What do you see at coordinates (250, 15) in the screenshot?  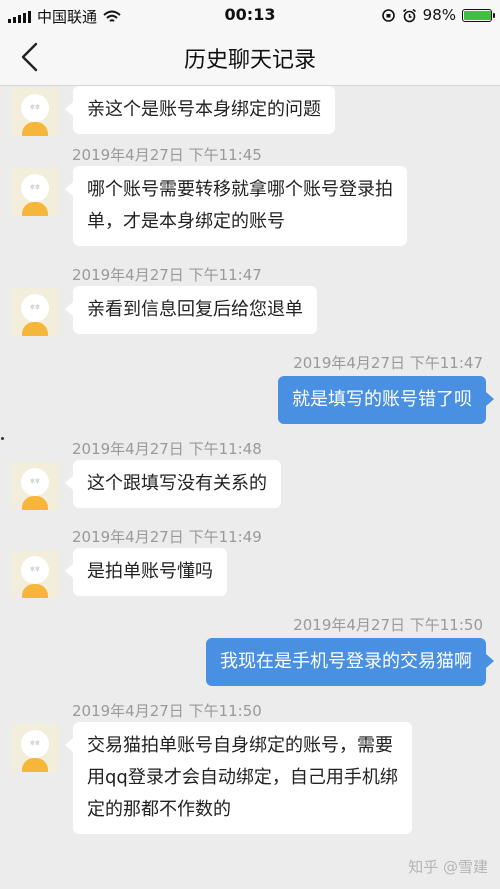 I see `status-bar: 中国联通 00:13 98%` at bounding box center [250, 15].